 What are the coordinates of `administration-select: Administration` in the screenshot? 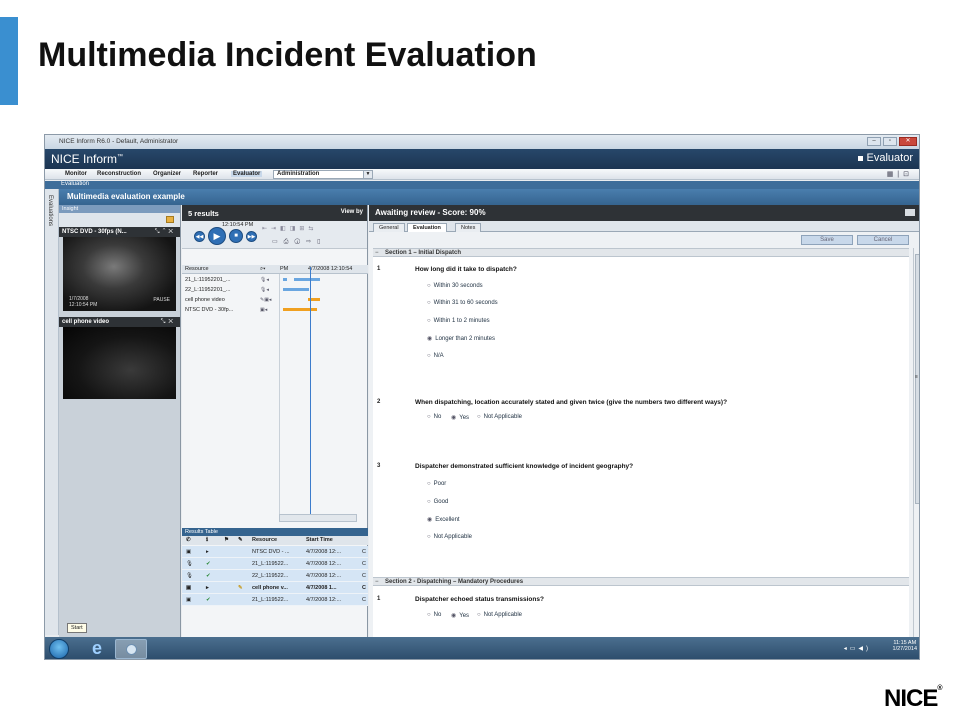 It's located at (323, 174).